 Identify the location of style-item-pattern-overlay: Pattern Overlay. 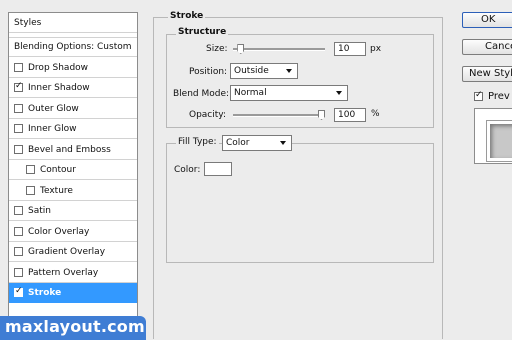
(73, 273).